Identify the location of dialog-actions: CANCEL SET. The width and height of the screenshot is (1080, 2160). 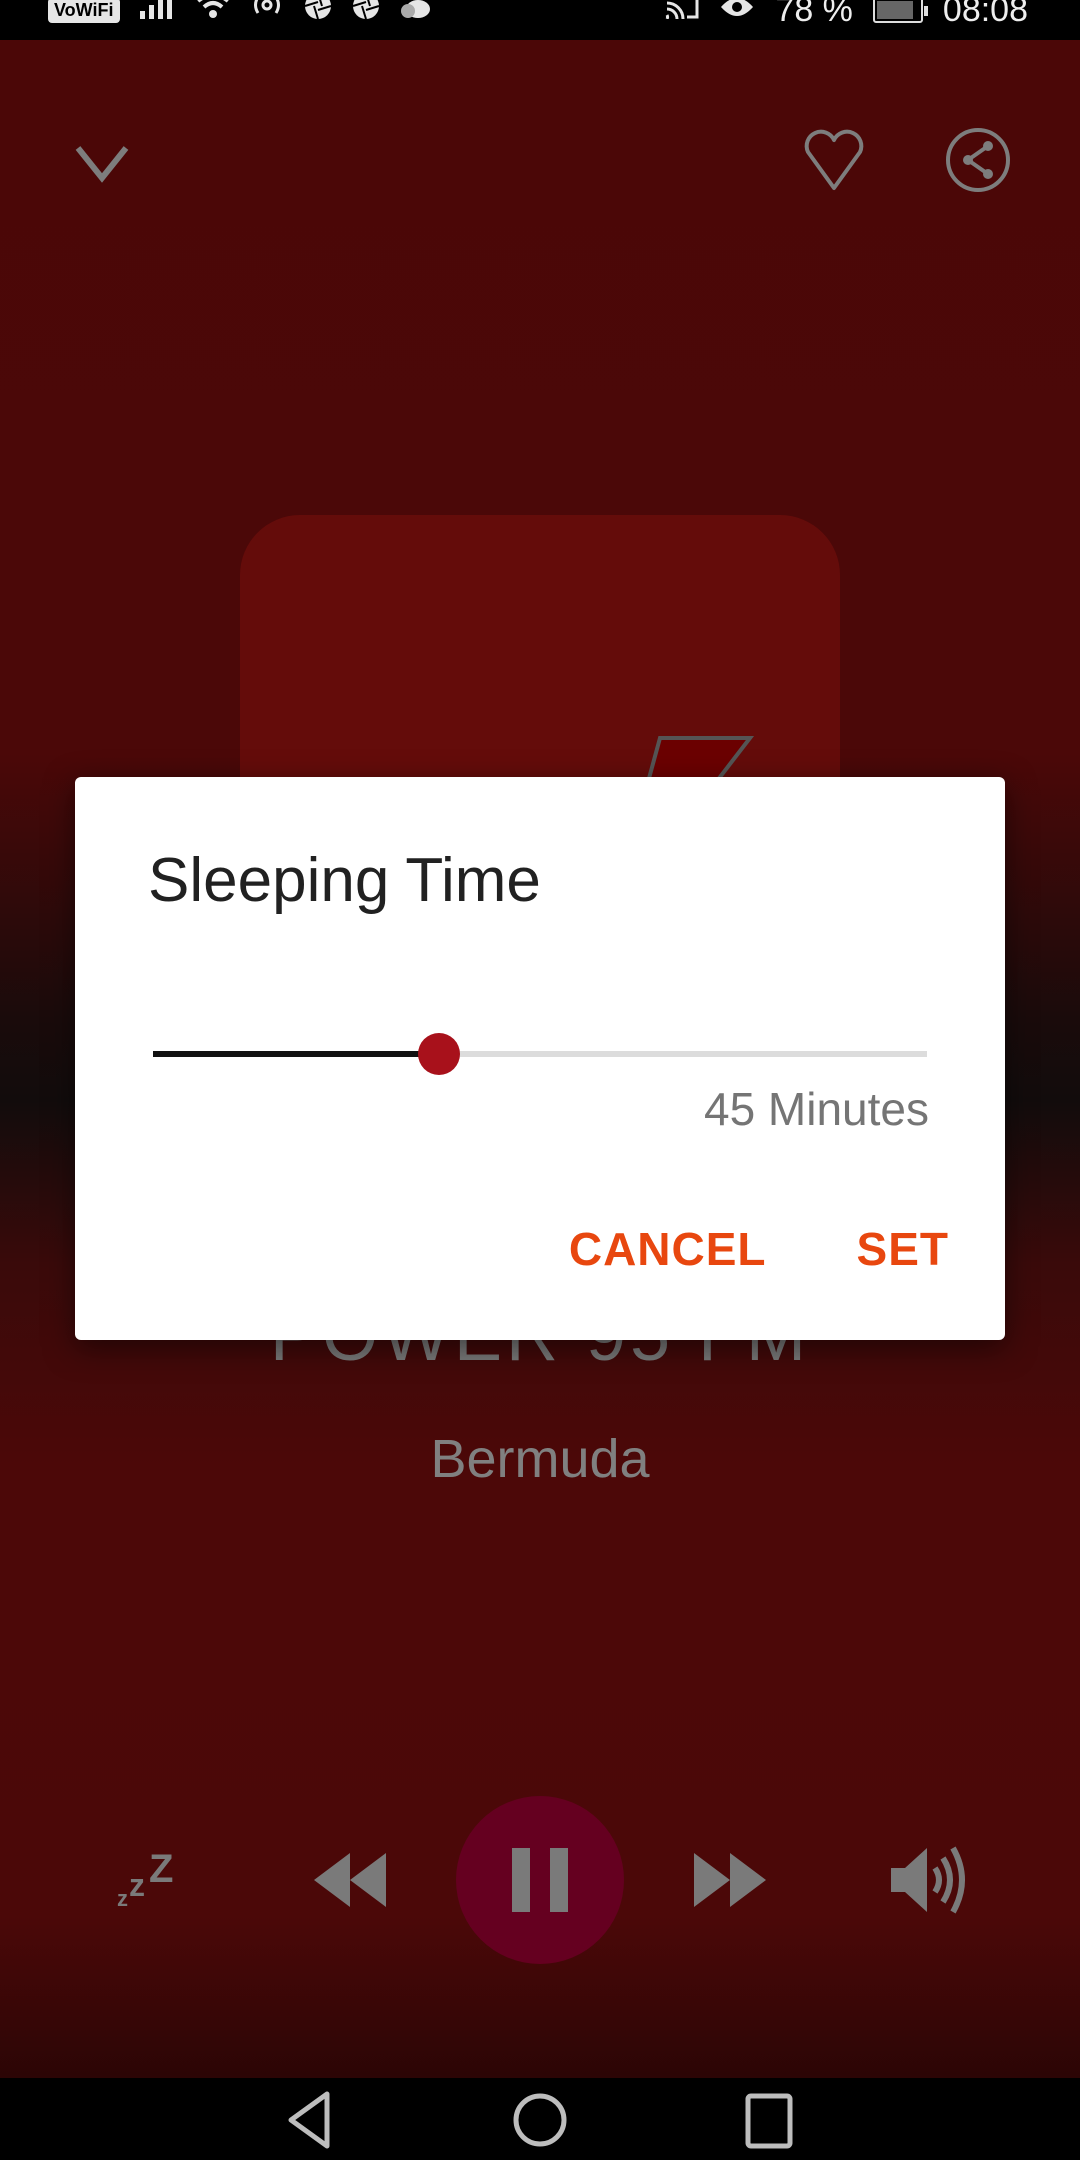
(759, 1249).